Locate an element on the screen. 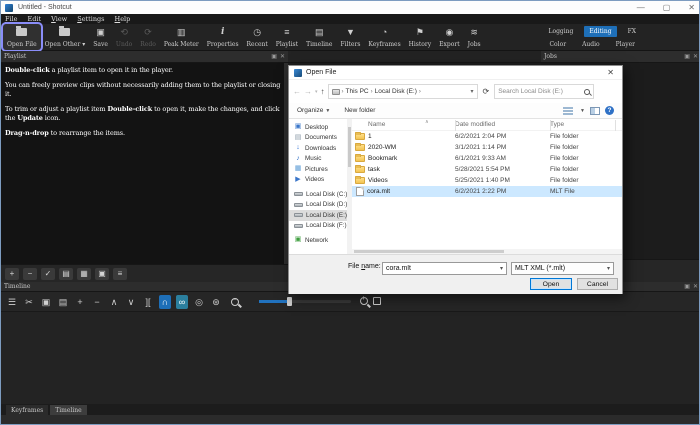 The width and height of the screenshot is (700, 425). timeline-menu-icon: ☰ is located at coordinates (12, 302).